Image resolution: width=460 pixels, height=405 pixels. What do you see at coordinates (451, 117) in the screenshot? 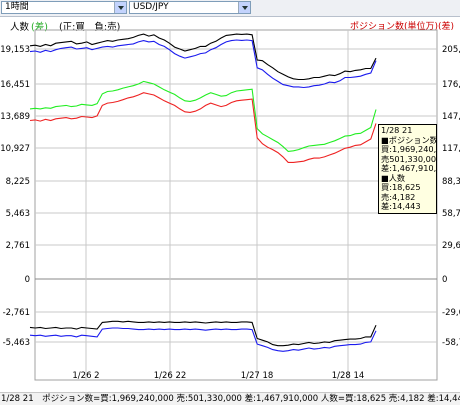
I see `right-tick-label: 147,107` at bounding box center [451, 117].